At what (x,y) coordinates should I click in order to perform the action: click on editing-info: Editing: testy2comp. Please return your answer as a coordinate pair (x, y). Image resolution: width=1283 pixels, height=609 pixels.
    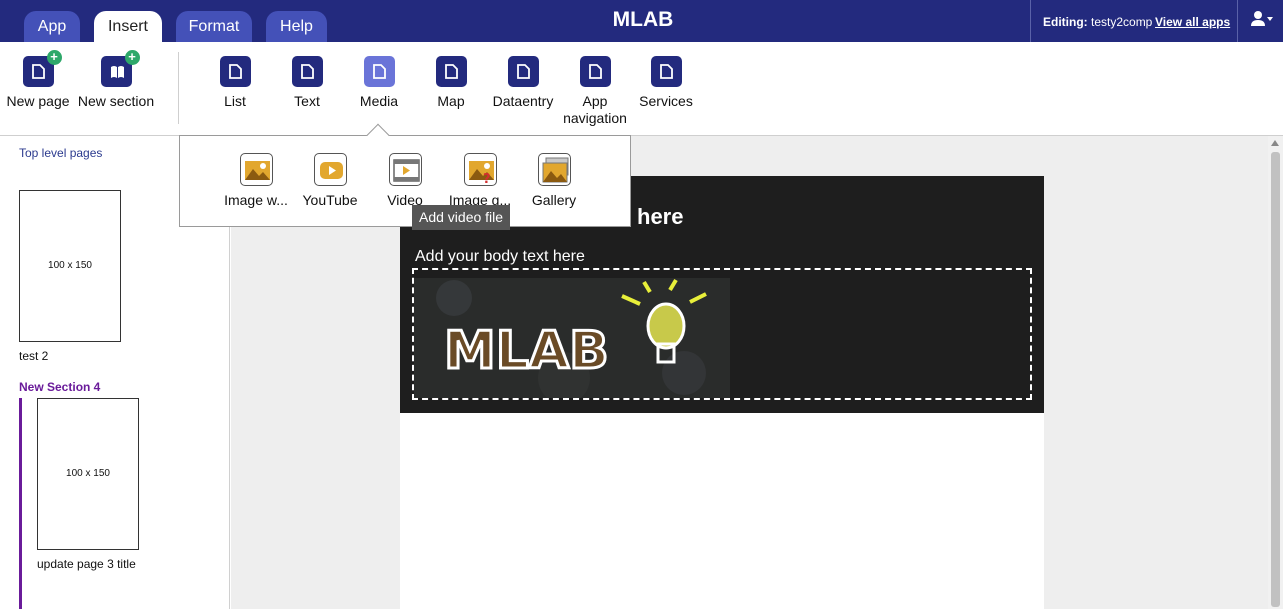
    Looking at the image, I should click on (1097, 22).